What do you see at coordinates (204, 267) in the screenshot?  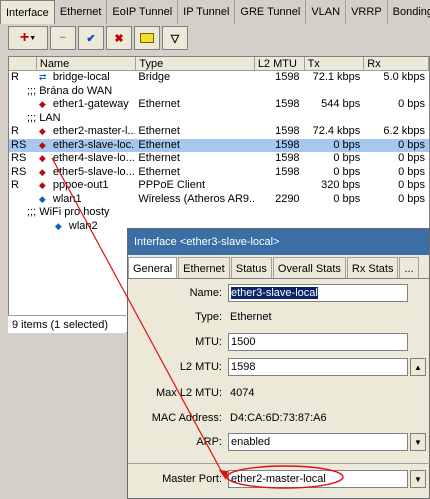 I see `dialog-tab-ethernet: Ethernet` at bounding box center [204, 267].